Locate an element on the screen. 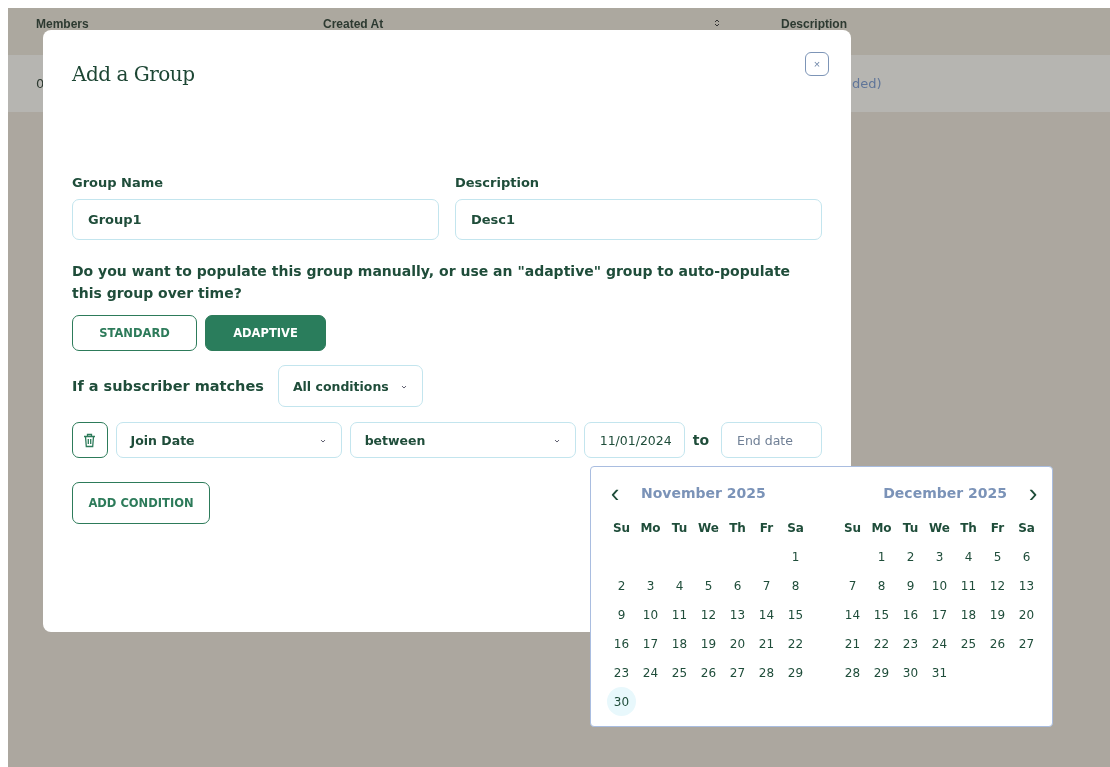  next-month-button: › is located at coordinates (1033, 493).